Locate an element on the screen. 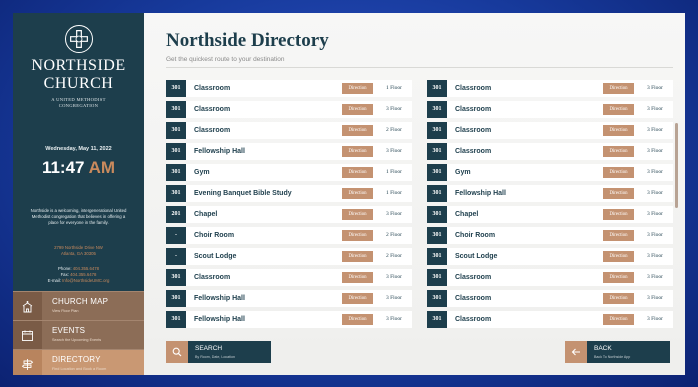  nav-subtitle: Search the Upcoming Events is located at coordinates (77, 340).